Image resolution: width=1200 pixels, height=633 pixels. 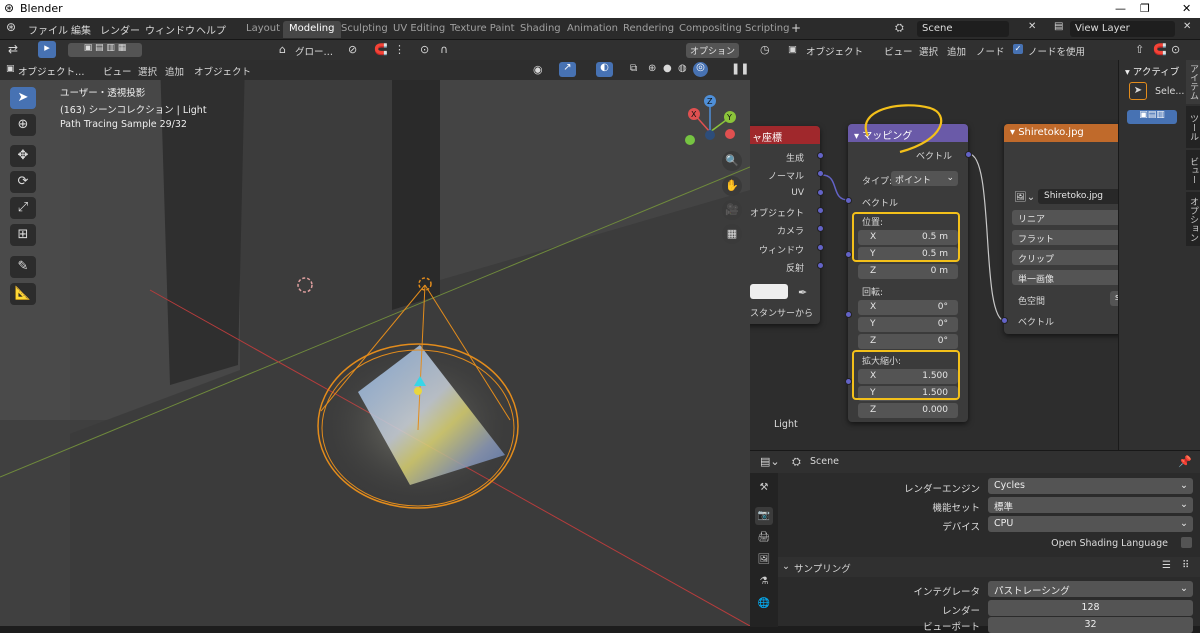 I want to click on socket-normal, so click(x=820, y=173).